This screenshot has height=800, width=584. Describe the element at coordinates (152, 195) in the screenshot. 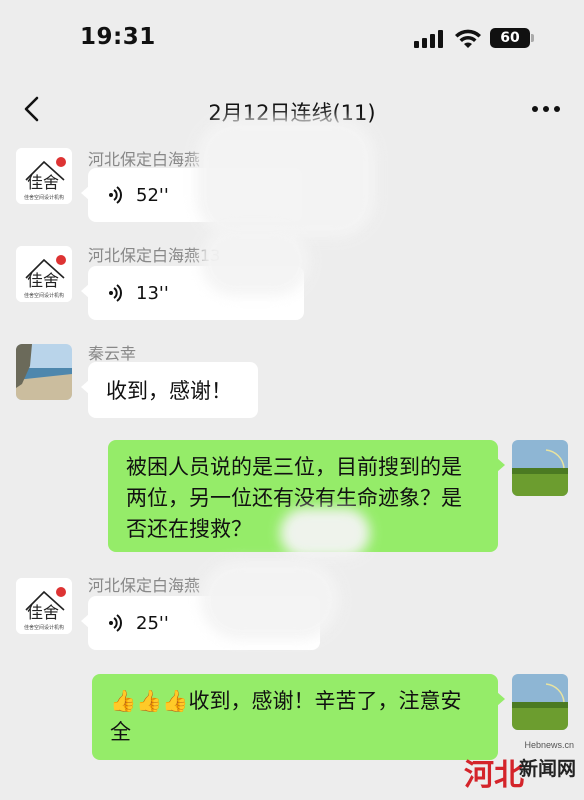

I see `voice-duration: 52''` at that location.